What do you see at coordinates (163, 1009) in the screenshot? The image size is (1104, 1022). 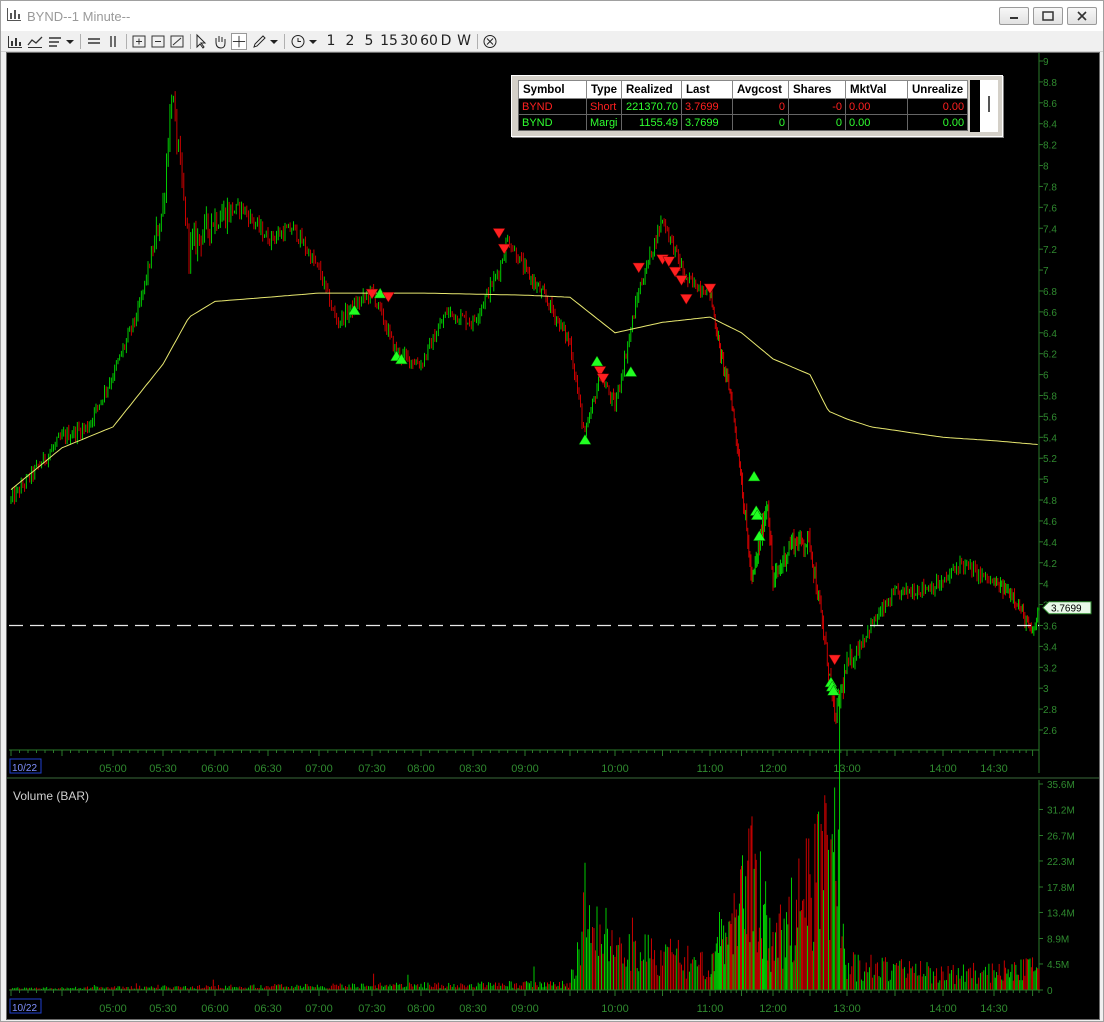 I see `volume-time-axis-label: 05:30` at bounding box center [163, 1009].